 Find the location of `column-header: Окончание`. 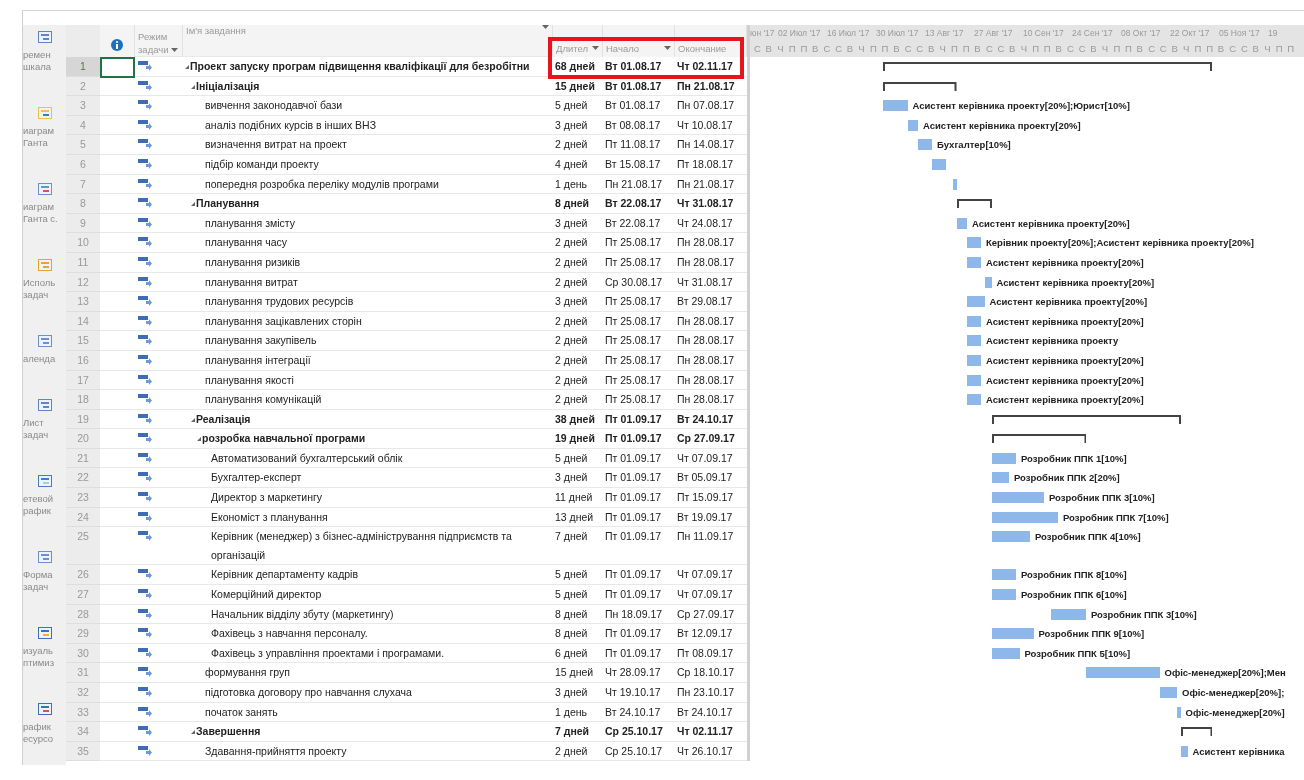

column-header: Окончание is located at coordinates (702, 48).